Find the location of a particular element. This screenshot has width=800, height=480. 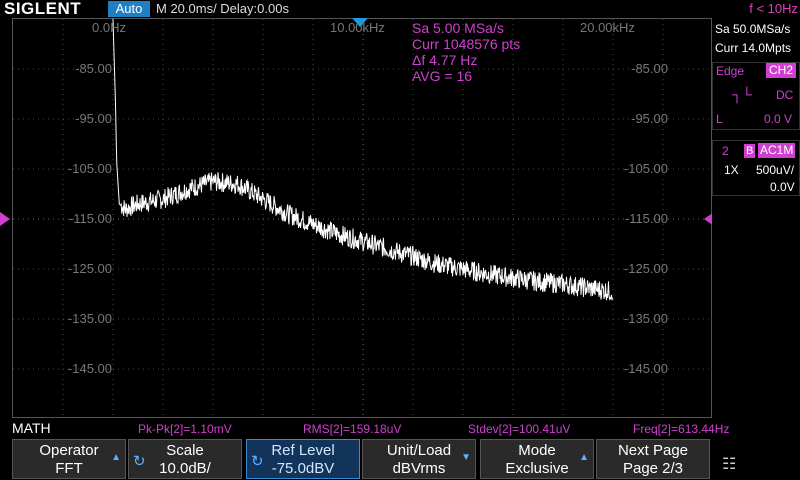

measure-rms: RMS[2]=159.18uV is located at coordinates (352, 429).